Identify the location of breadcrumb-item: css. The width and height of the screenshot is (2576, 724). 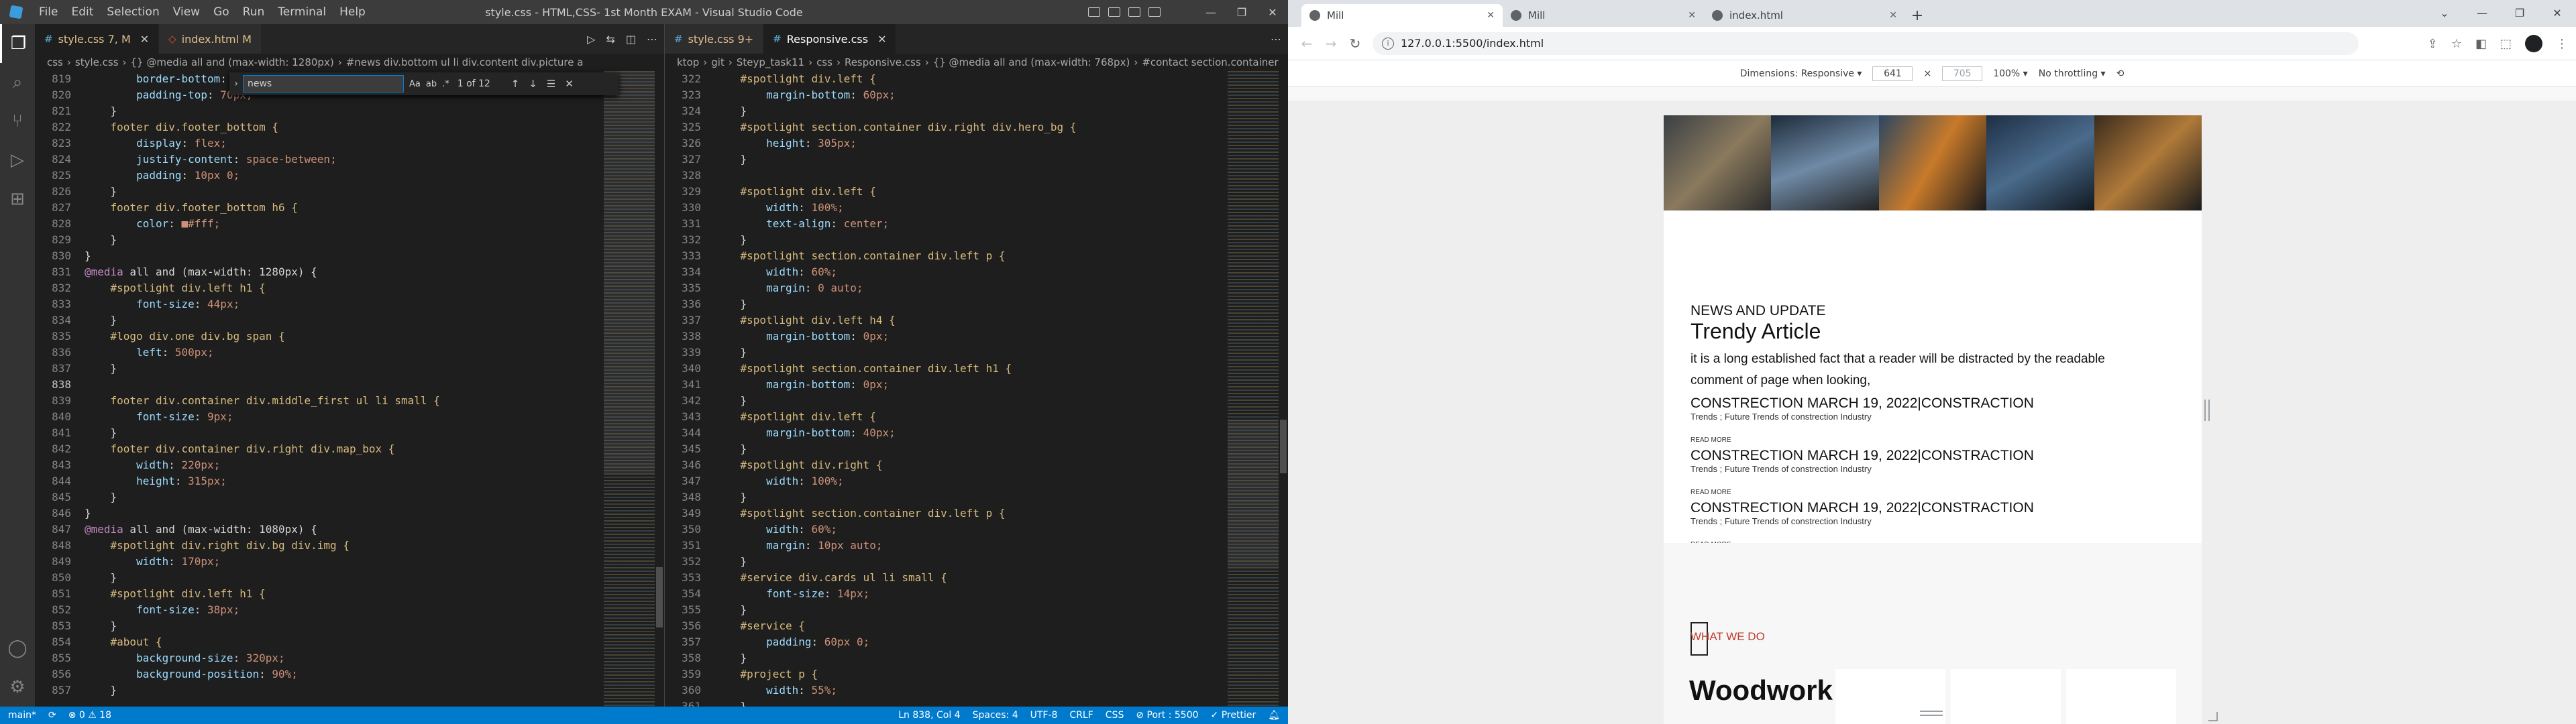
(55, 62).